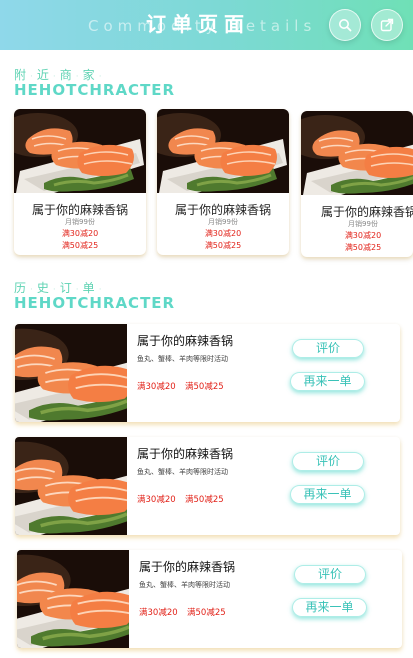 This screenshot has height=658, width=413. I want to click on page-title: 订单页面, so click(198, 24).